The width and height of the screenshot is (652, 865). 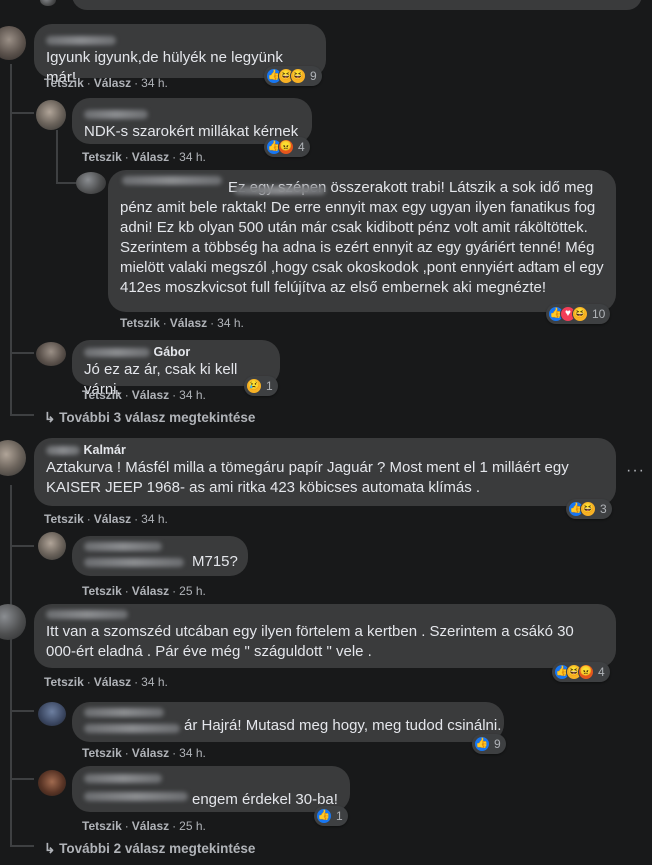 I want to click on comment-text: engem érdekel 30-ba!, so click(x=265, y=799).